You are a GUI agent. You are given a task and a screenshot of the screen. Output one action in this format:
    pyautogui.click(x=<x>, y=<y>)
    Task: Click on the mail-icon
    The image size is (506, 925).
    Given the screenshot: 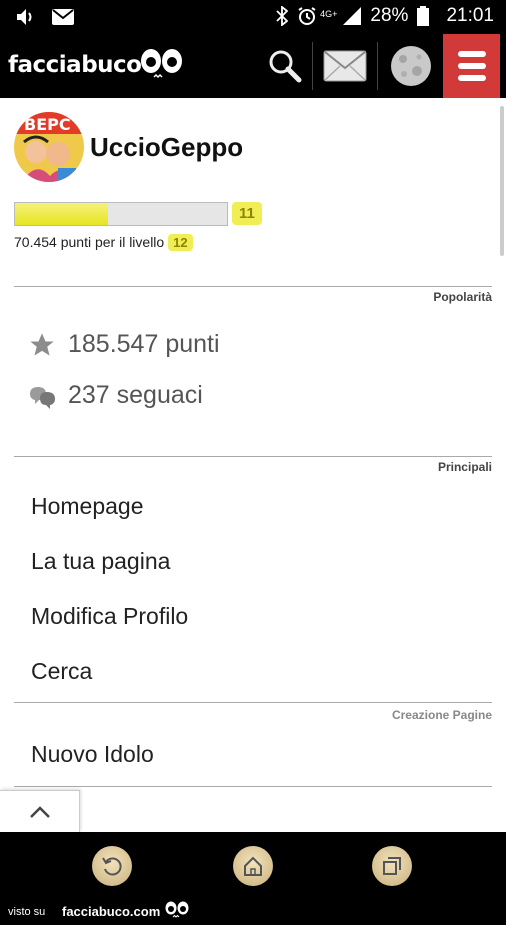 What is the action you would take?
    pyautogui.click(x=345, y=66)
    